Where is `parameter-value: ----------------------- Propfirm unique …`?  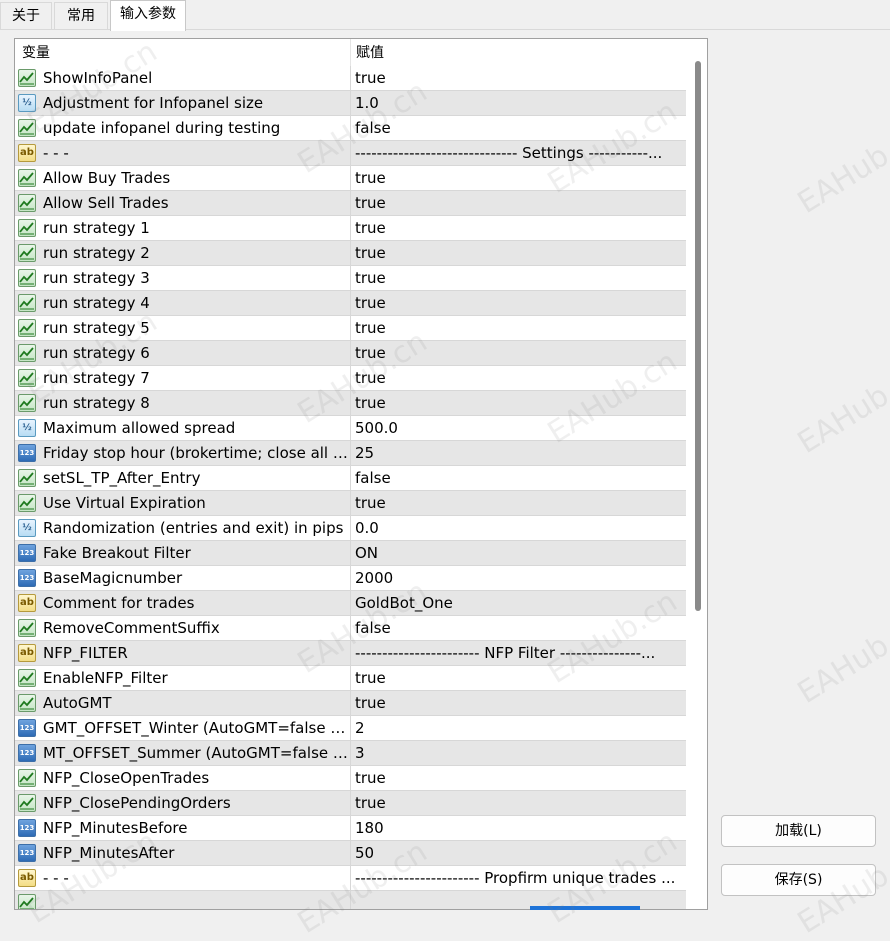
parameter-value: ----------------------- Propfirm unique … is located at coordinates (518, 878).